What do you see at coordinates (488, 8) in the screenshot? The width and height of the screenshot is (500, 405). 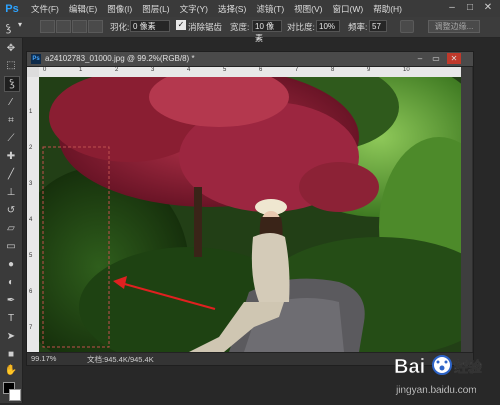 I see `close-icon: ✕` at bounding box center [488, 8].